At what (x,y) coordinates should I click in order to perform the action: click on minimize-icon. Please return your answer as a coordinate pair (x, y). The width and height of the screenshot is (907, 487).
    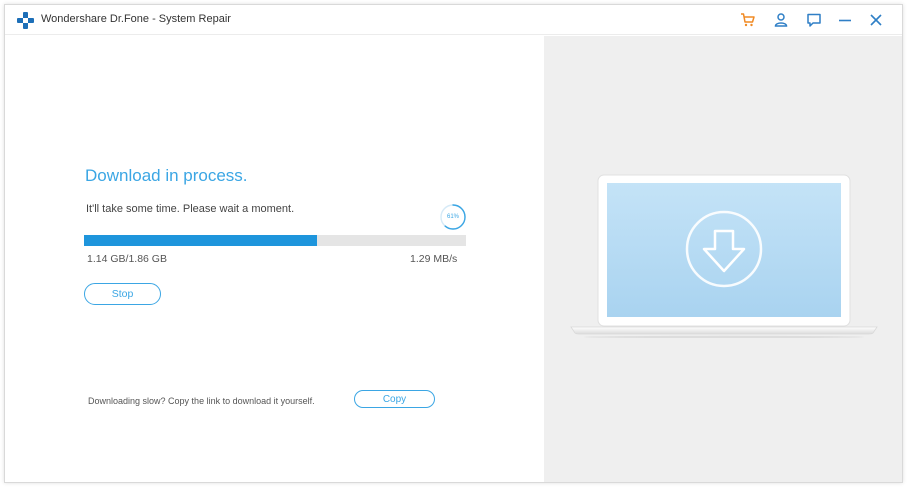
    Looking at the image, I should click on (845, 20).